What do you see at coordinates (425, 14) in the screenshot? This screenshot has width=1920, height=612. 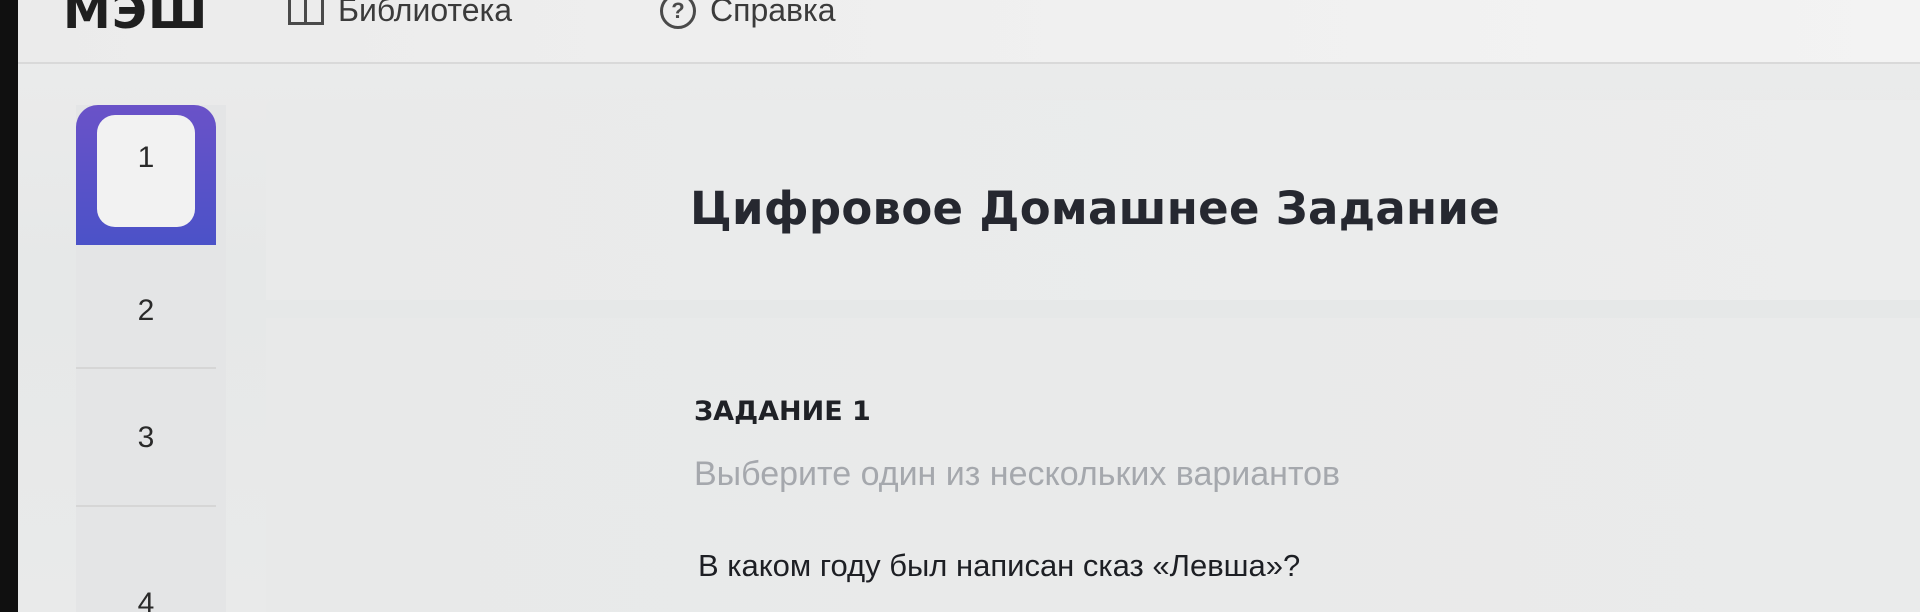 I see `nav-library-label: Библиотека` at bounding box center [425, 14].